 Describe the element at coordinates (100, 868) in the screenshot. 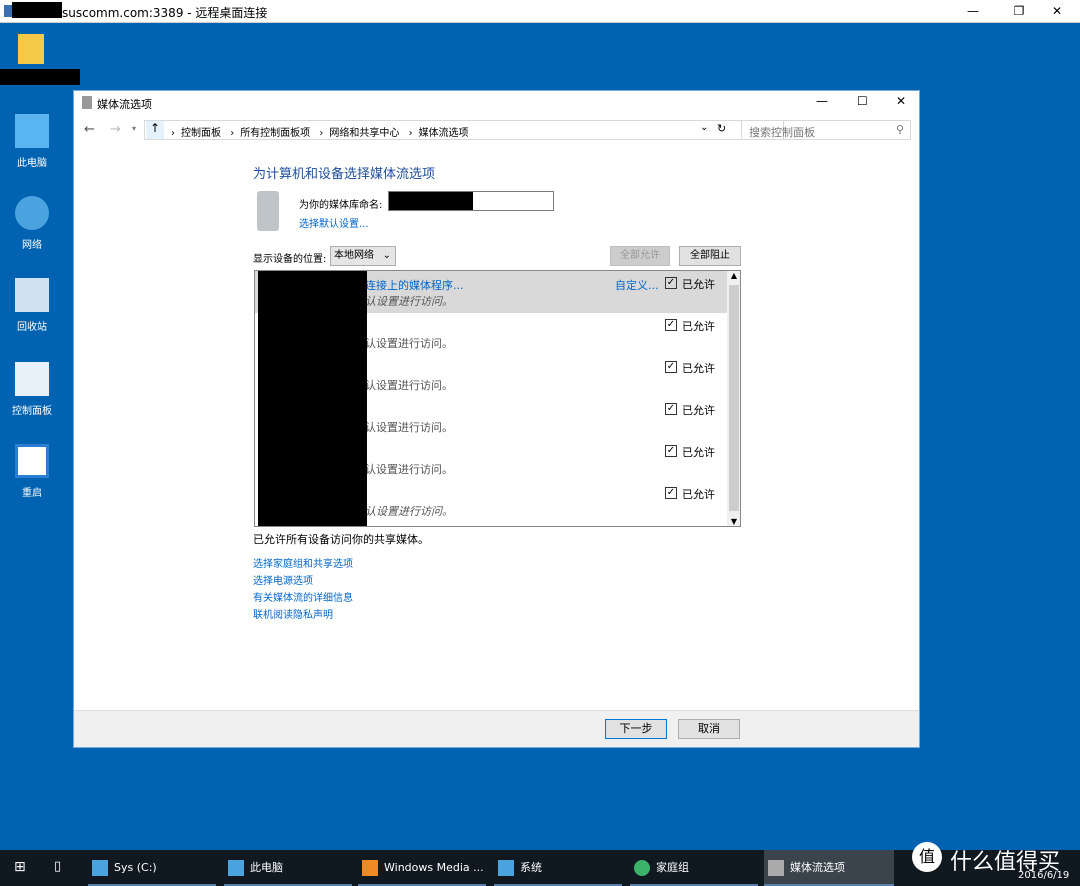

I see `drive-icon` at that location.